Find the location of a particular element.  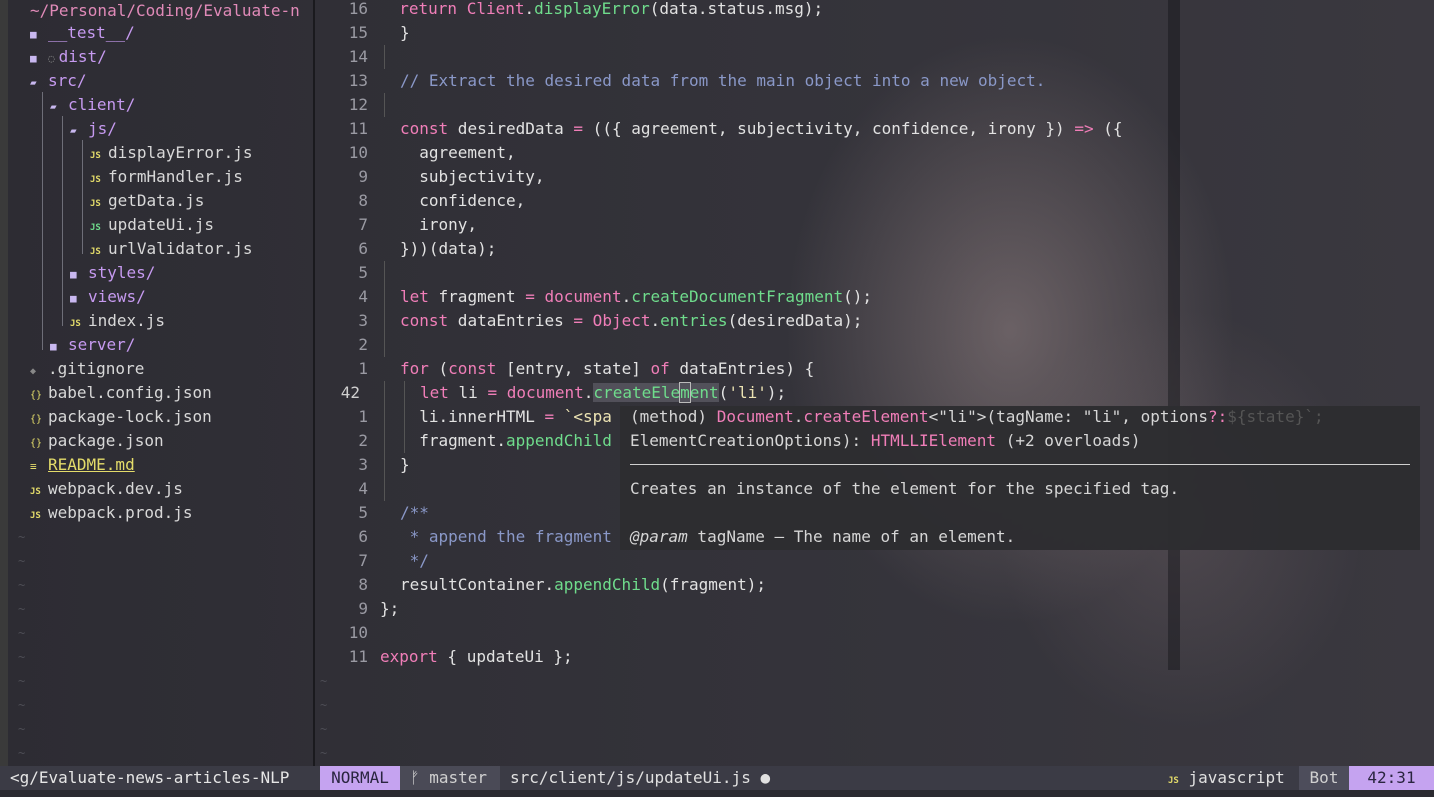

code-line: }; is located at coordinates (390, 608).